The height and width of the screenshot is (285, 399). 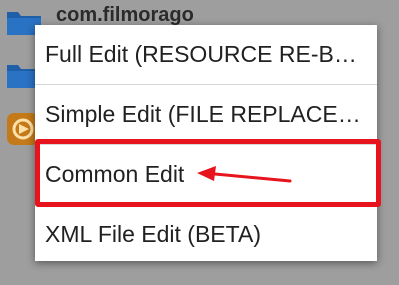 I want to click on menu-item-label: Simple Edit (FILE REPLACEMENT), so click(x=207, y=114).